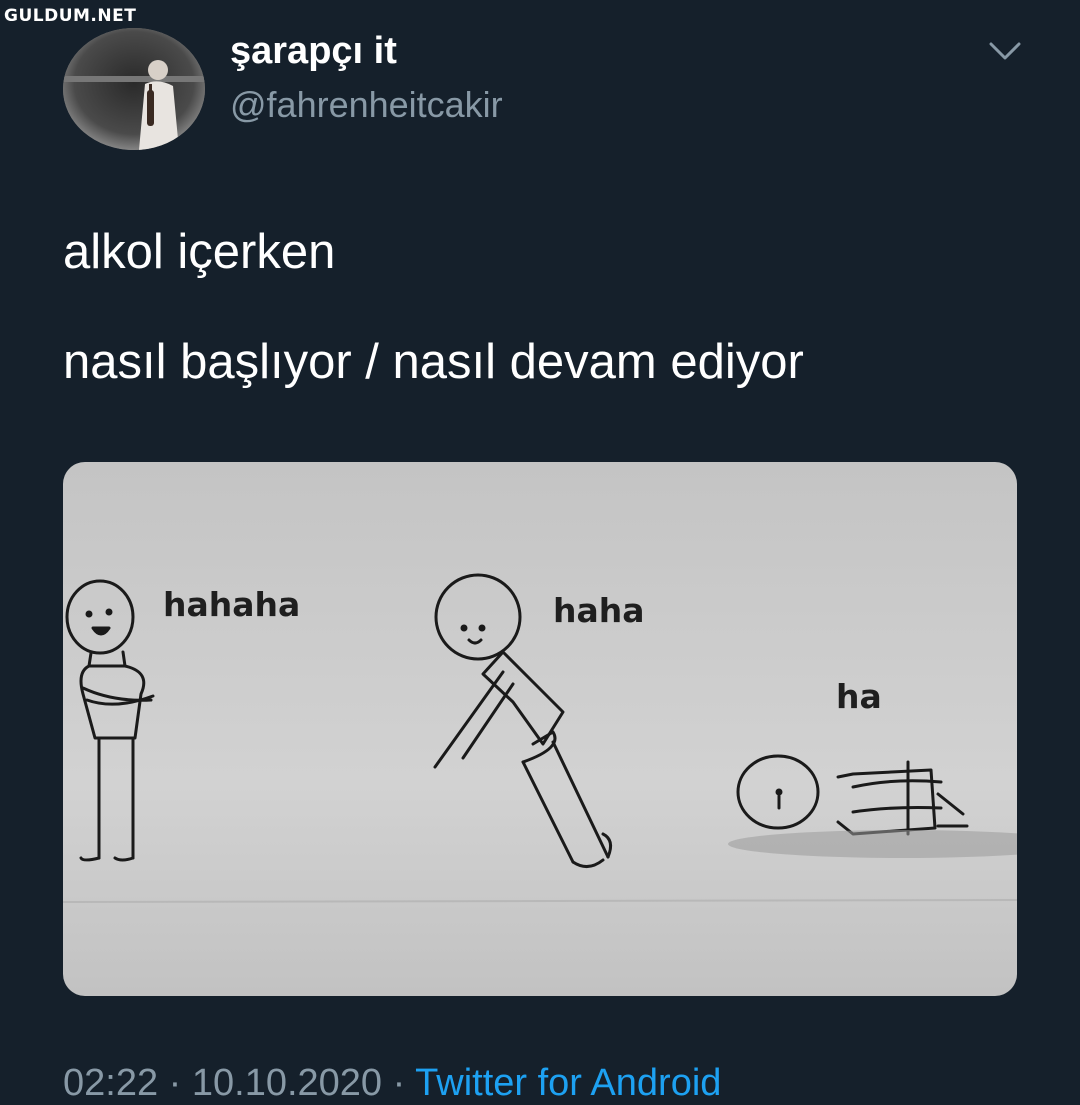  Describe the element at coordinates (859, 696) in the screenshot. I see `caption-third: ha` at that location.